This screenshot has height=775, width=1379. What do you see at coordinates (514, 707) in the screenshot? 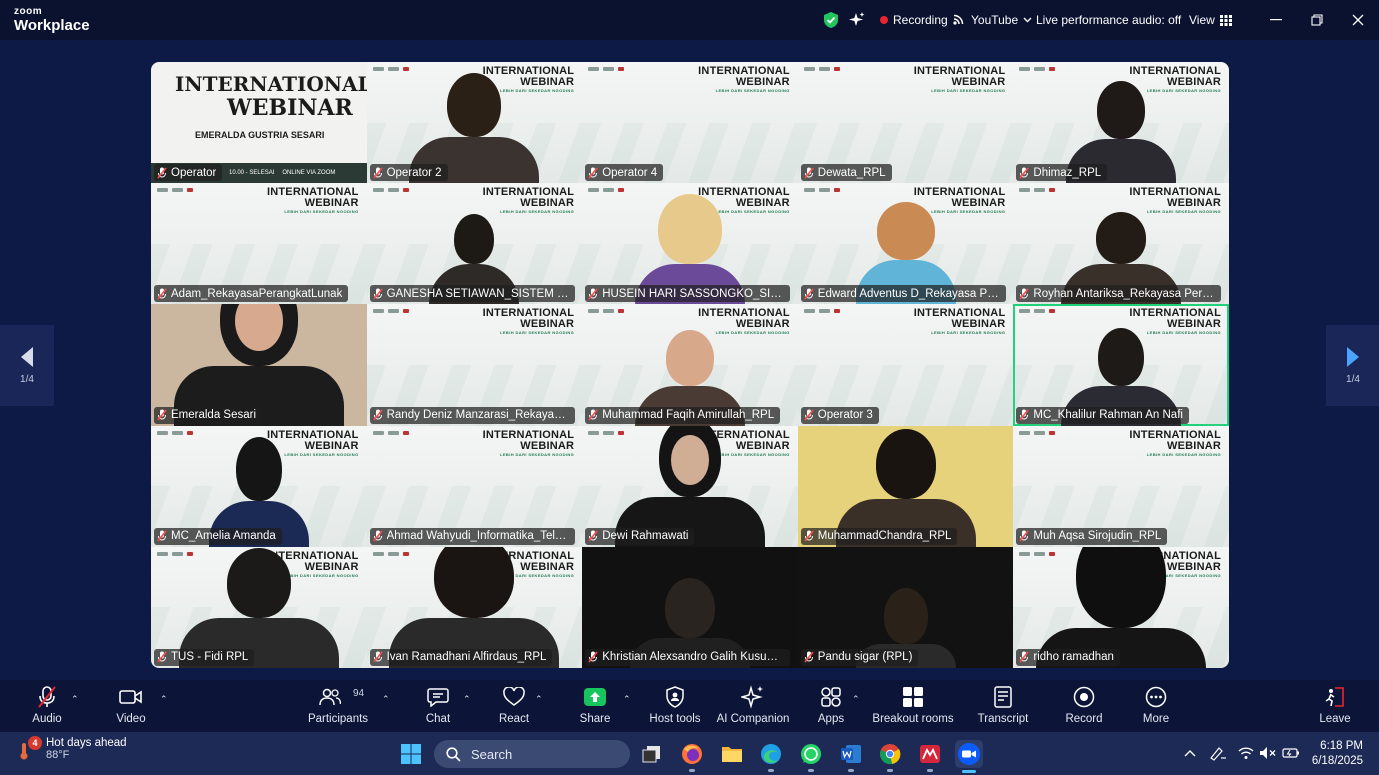
I see `react-button: React` at bounding box center [514, 707].